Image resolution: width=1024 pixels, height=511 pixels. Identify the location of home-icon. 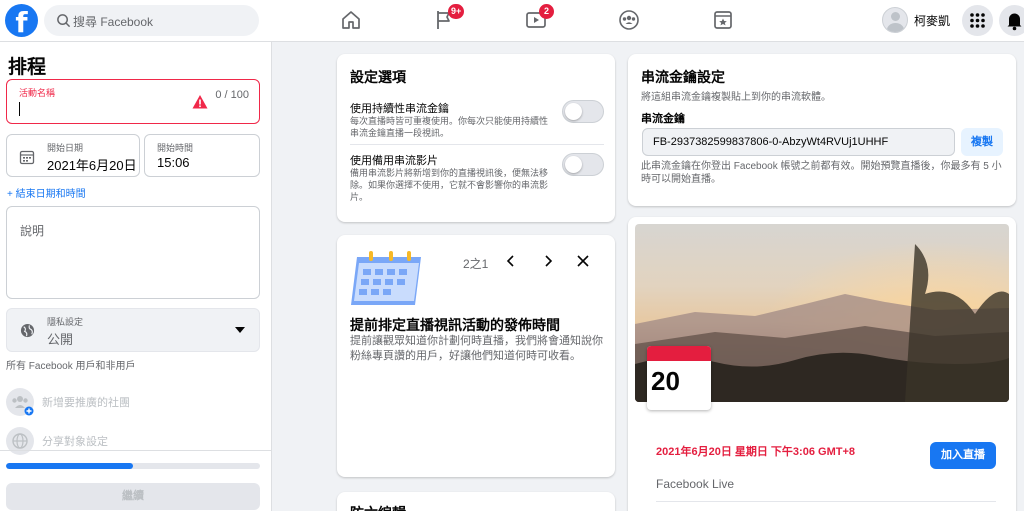
(351, 20).